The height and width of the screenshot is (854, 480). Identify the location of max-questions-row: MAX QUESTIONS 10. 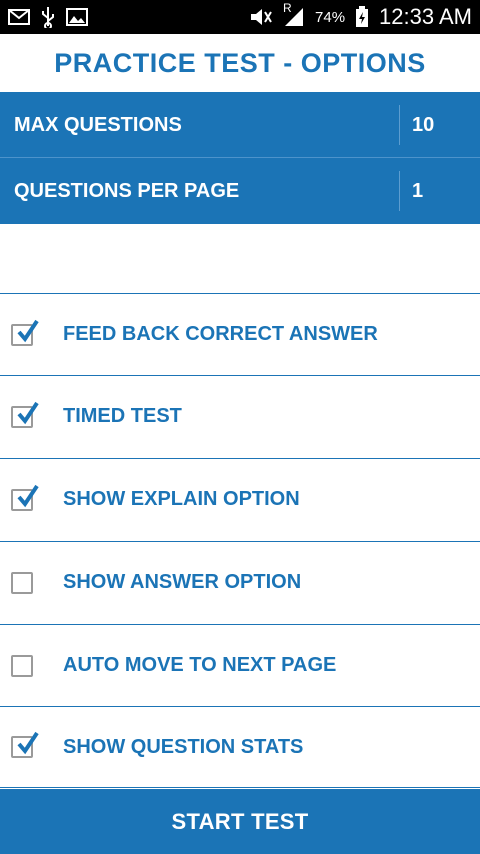
(240, 125).